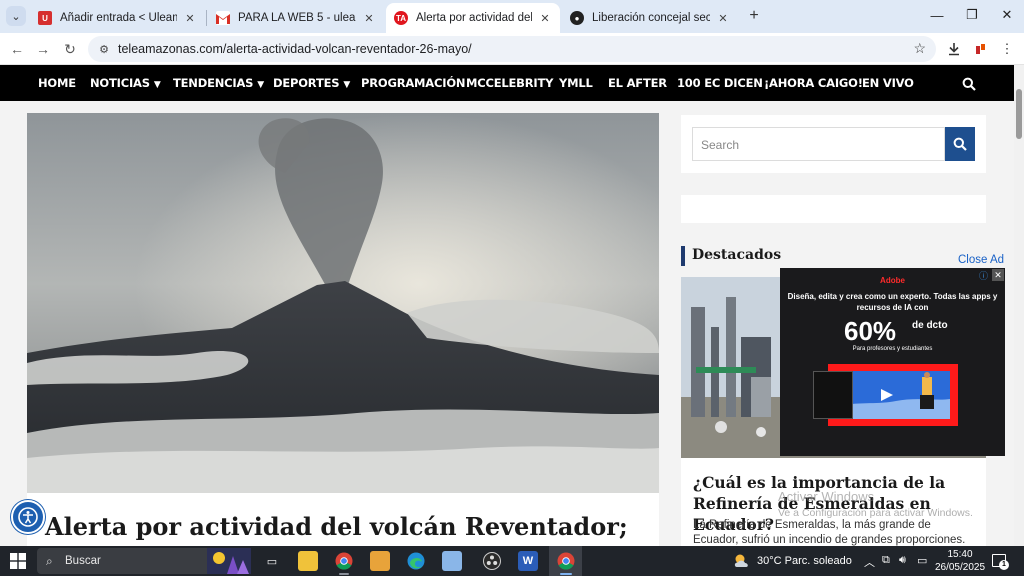  Describe the element at coordinates (144, 561) in the screenshot. I see `taskbar-search: ⌕ Buscar` at that location.